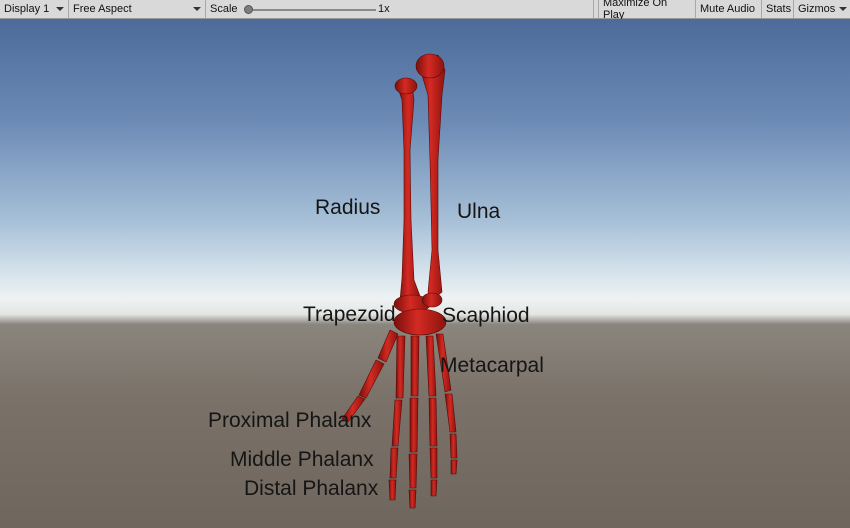 The width and height of the screenshot is (850, 528). I want to click on scale-slider-track, so click(312, 10).